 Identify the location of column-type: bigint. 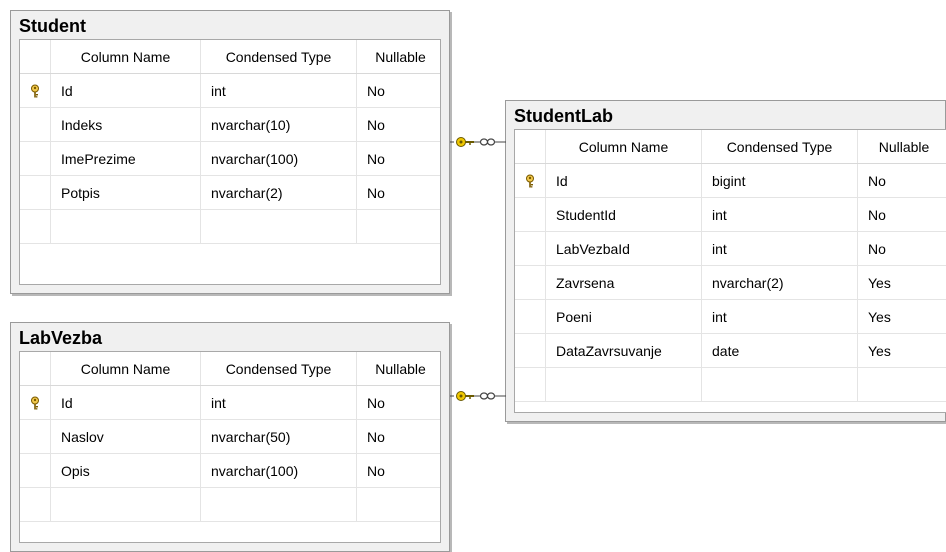
(779, 180).